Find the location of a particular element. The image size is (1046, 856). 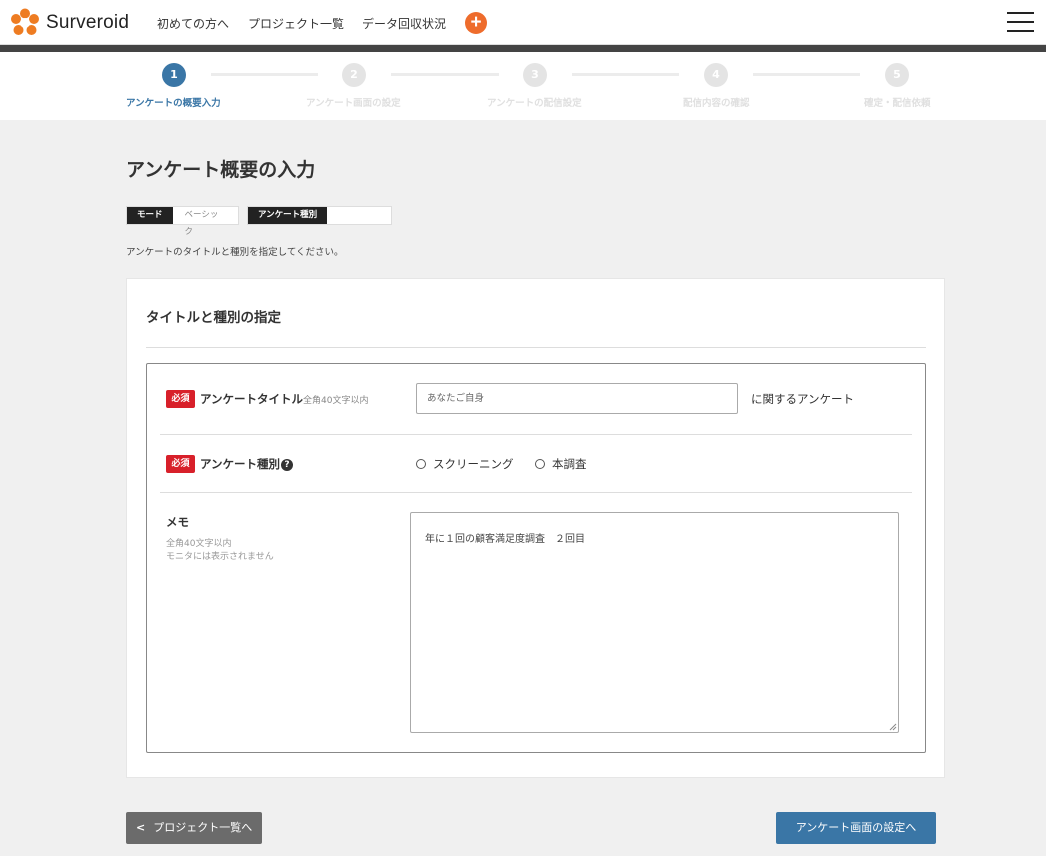

mode-tag: モード ベーシック is located at coordinates (182, 221).